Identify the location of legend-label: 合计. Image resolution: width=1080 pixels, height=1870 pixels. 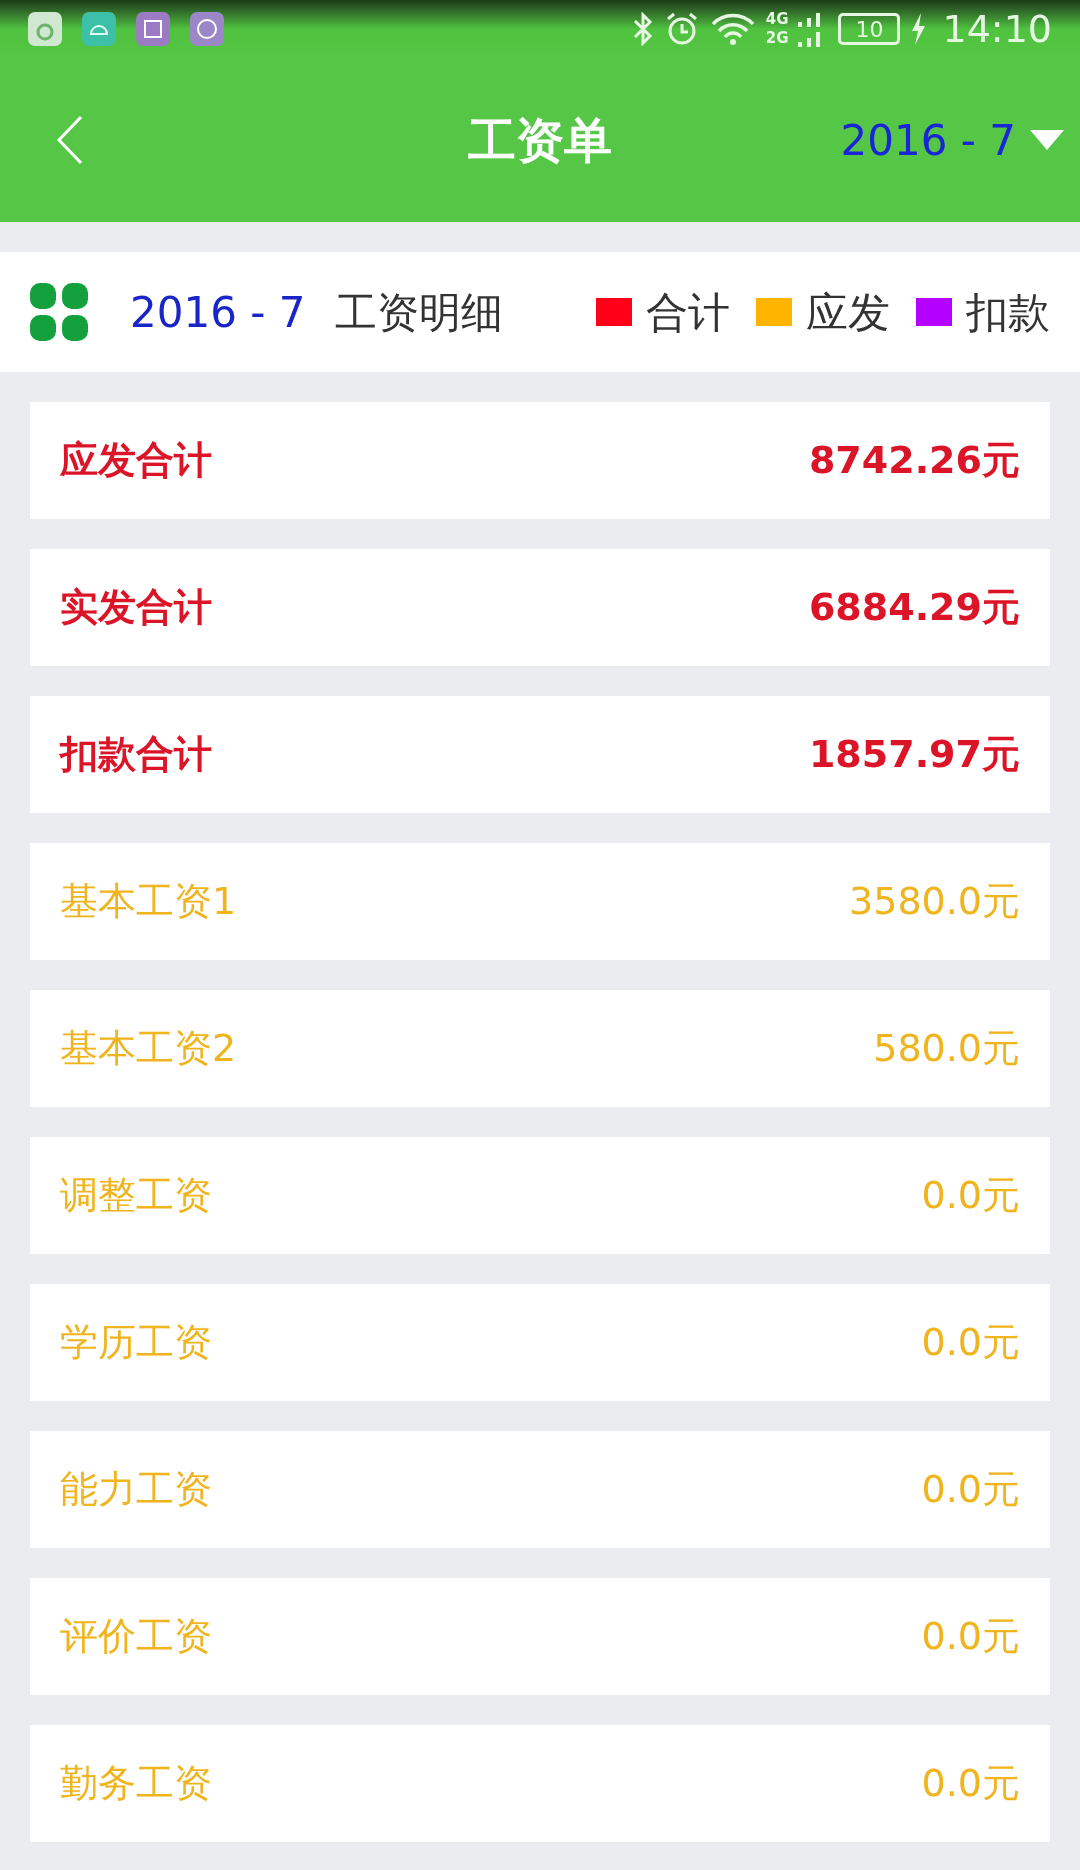
(688, 312).